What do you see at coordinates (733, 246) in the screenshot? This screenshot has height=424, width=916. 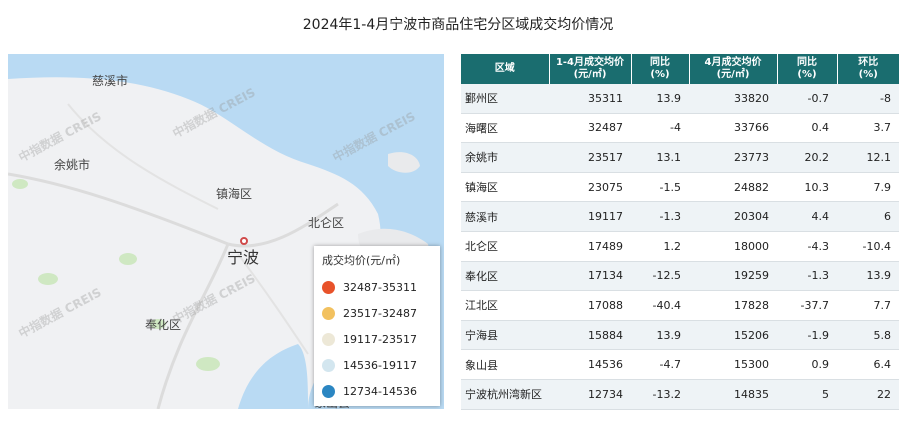 I see `table-cell-apr-price: 18000` at bounding box center [733, 246].